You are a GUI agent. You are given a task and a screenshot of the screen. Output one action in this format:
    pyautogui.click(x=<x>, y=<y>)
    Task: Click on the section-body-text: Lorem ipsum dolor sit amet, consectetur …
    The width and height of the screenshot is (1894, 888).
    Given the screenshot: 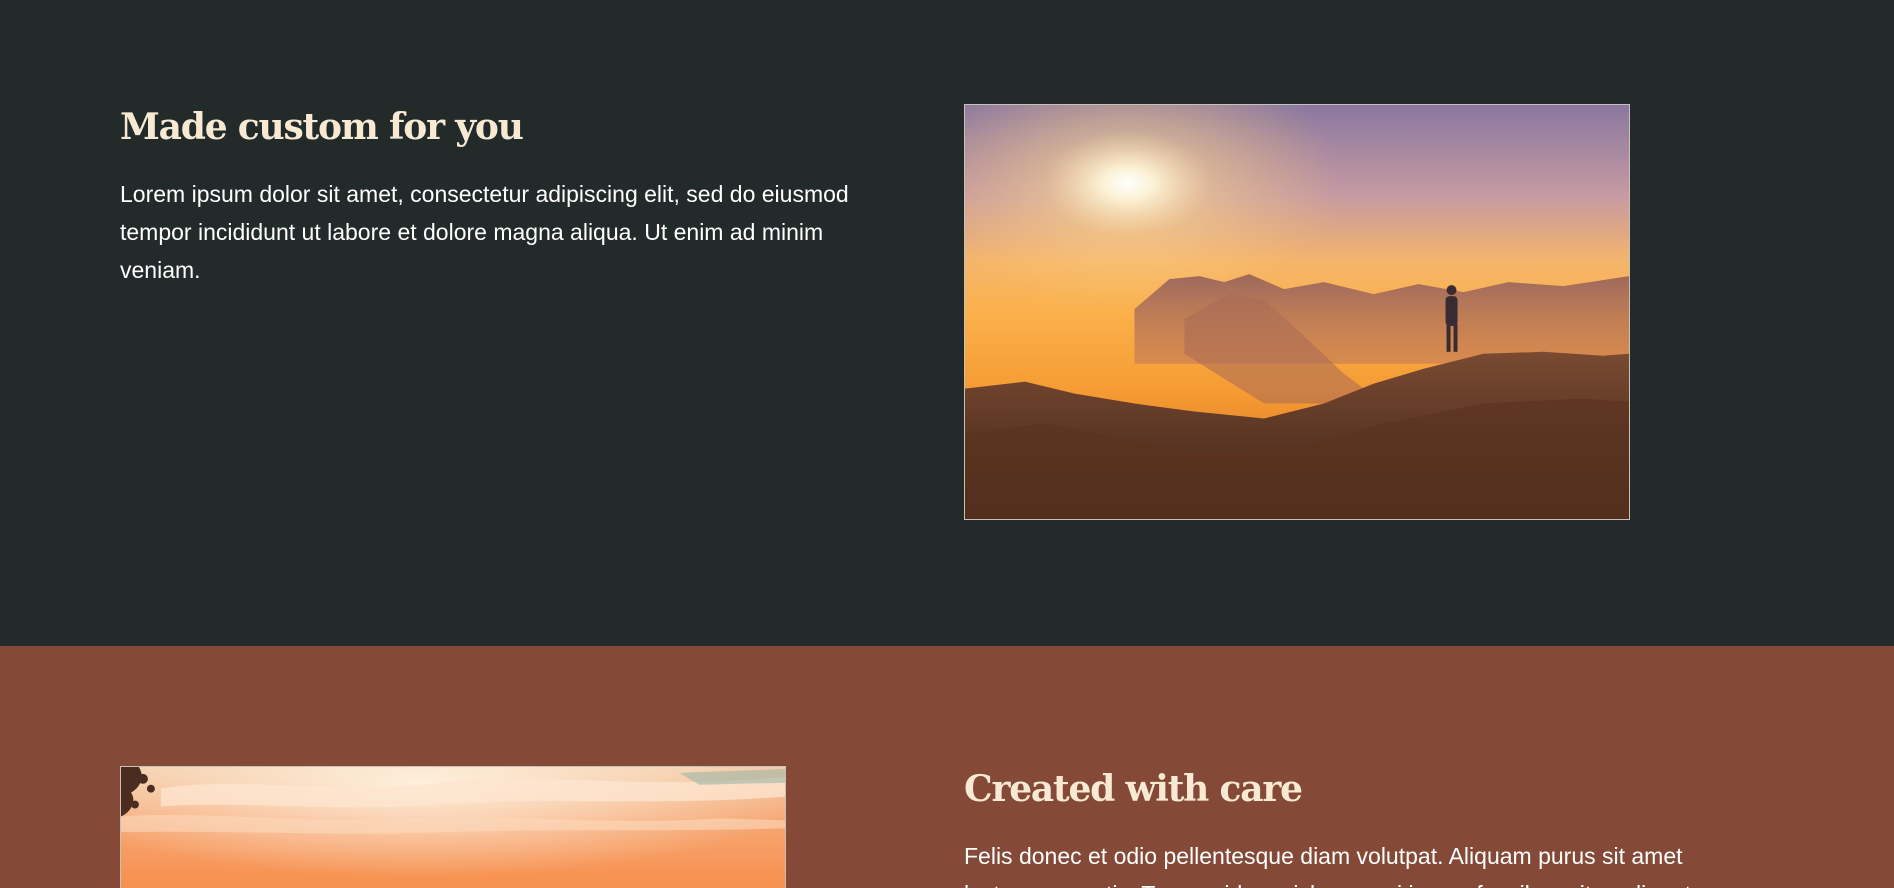 What is the action you would take?
    pyautogui.click(x=484, y=232)
    